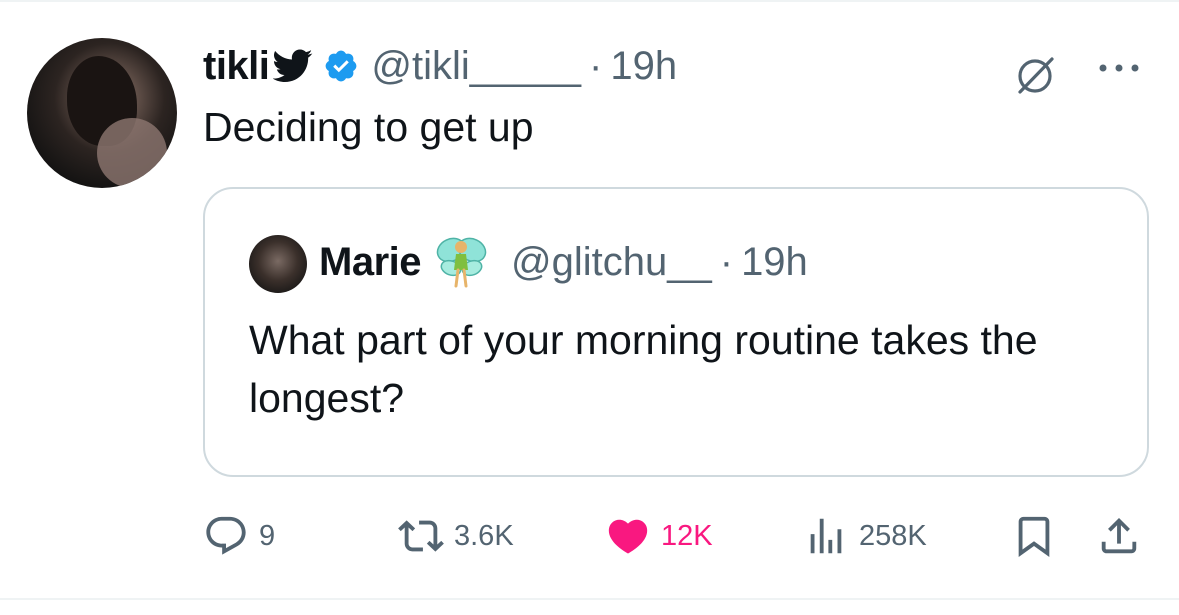 This screenshot has height=615, width=1179. I want to click on reply-count: 9, so click(267, 535).